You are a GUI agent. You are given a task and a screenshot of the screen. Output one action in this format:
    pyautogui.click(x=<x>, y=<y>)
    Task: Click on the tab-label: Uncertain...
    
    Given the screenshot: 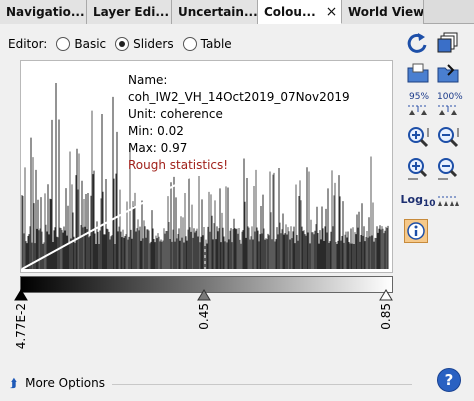 What is the action you would take?
    pyautogui.click(x=218, y=12)
    